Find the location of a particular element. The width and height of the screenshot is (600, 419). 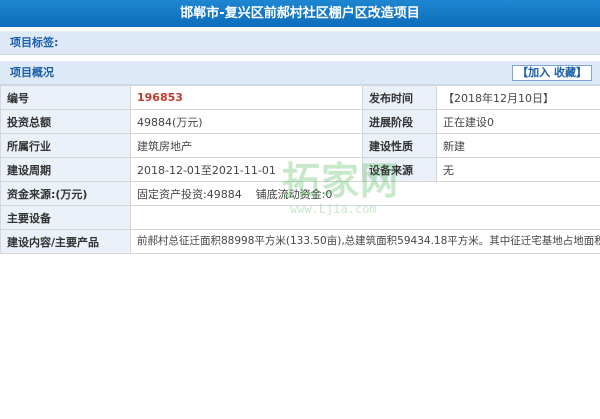

period-label: 建设周期 is located at coordinates (65, 169).